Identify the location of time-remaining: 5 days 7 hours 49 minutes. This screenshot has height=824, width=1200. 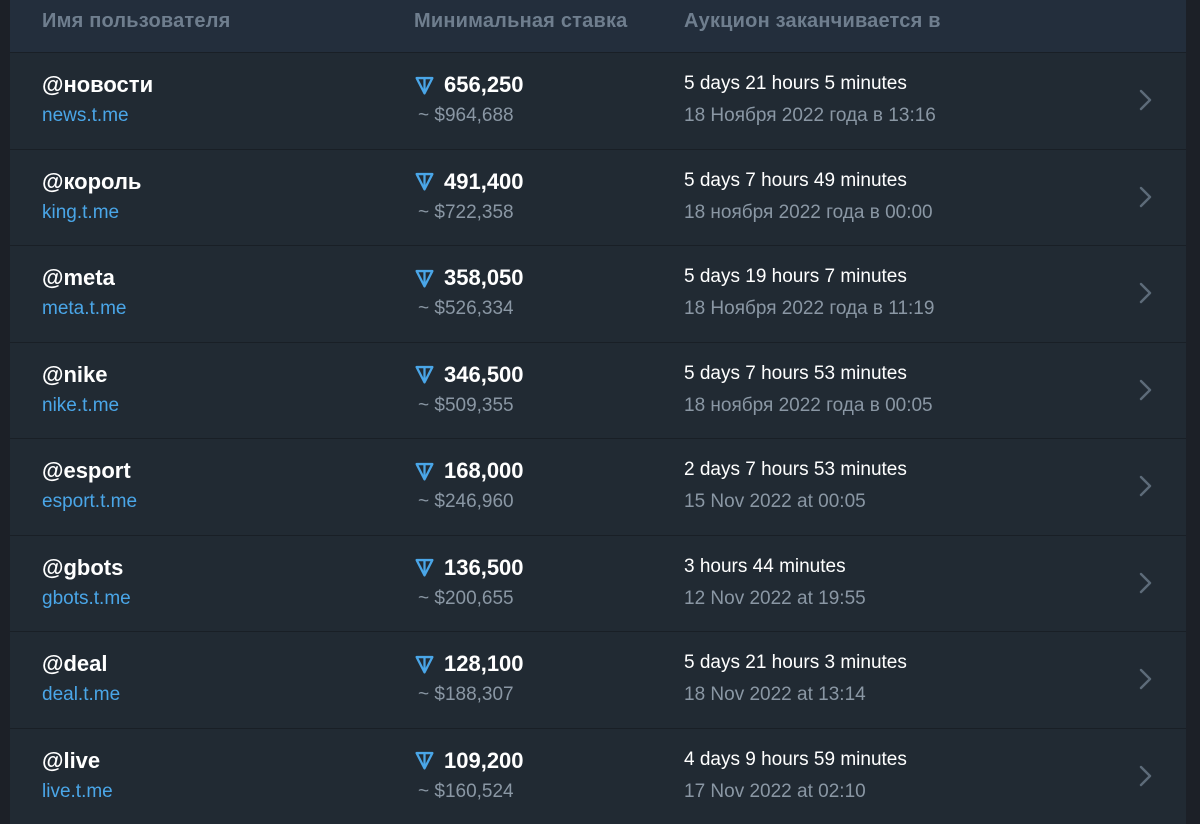
(795, 180).